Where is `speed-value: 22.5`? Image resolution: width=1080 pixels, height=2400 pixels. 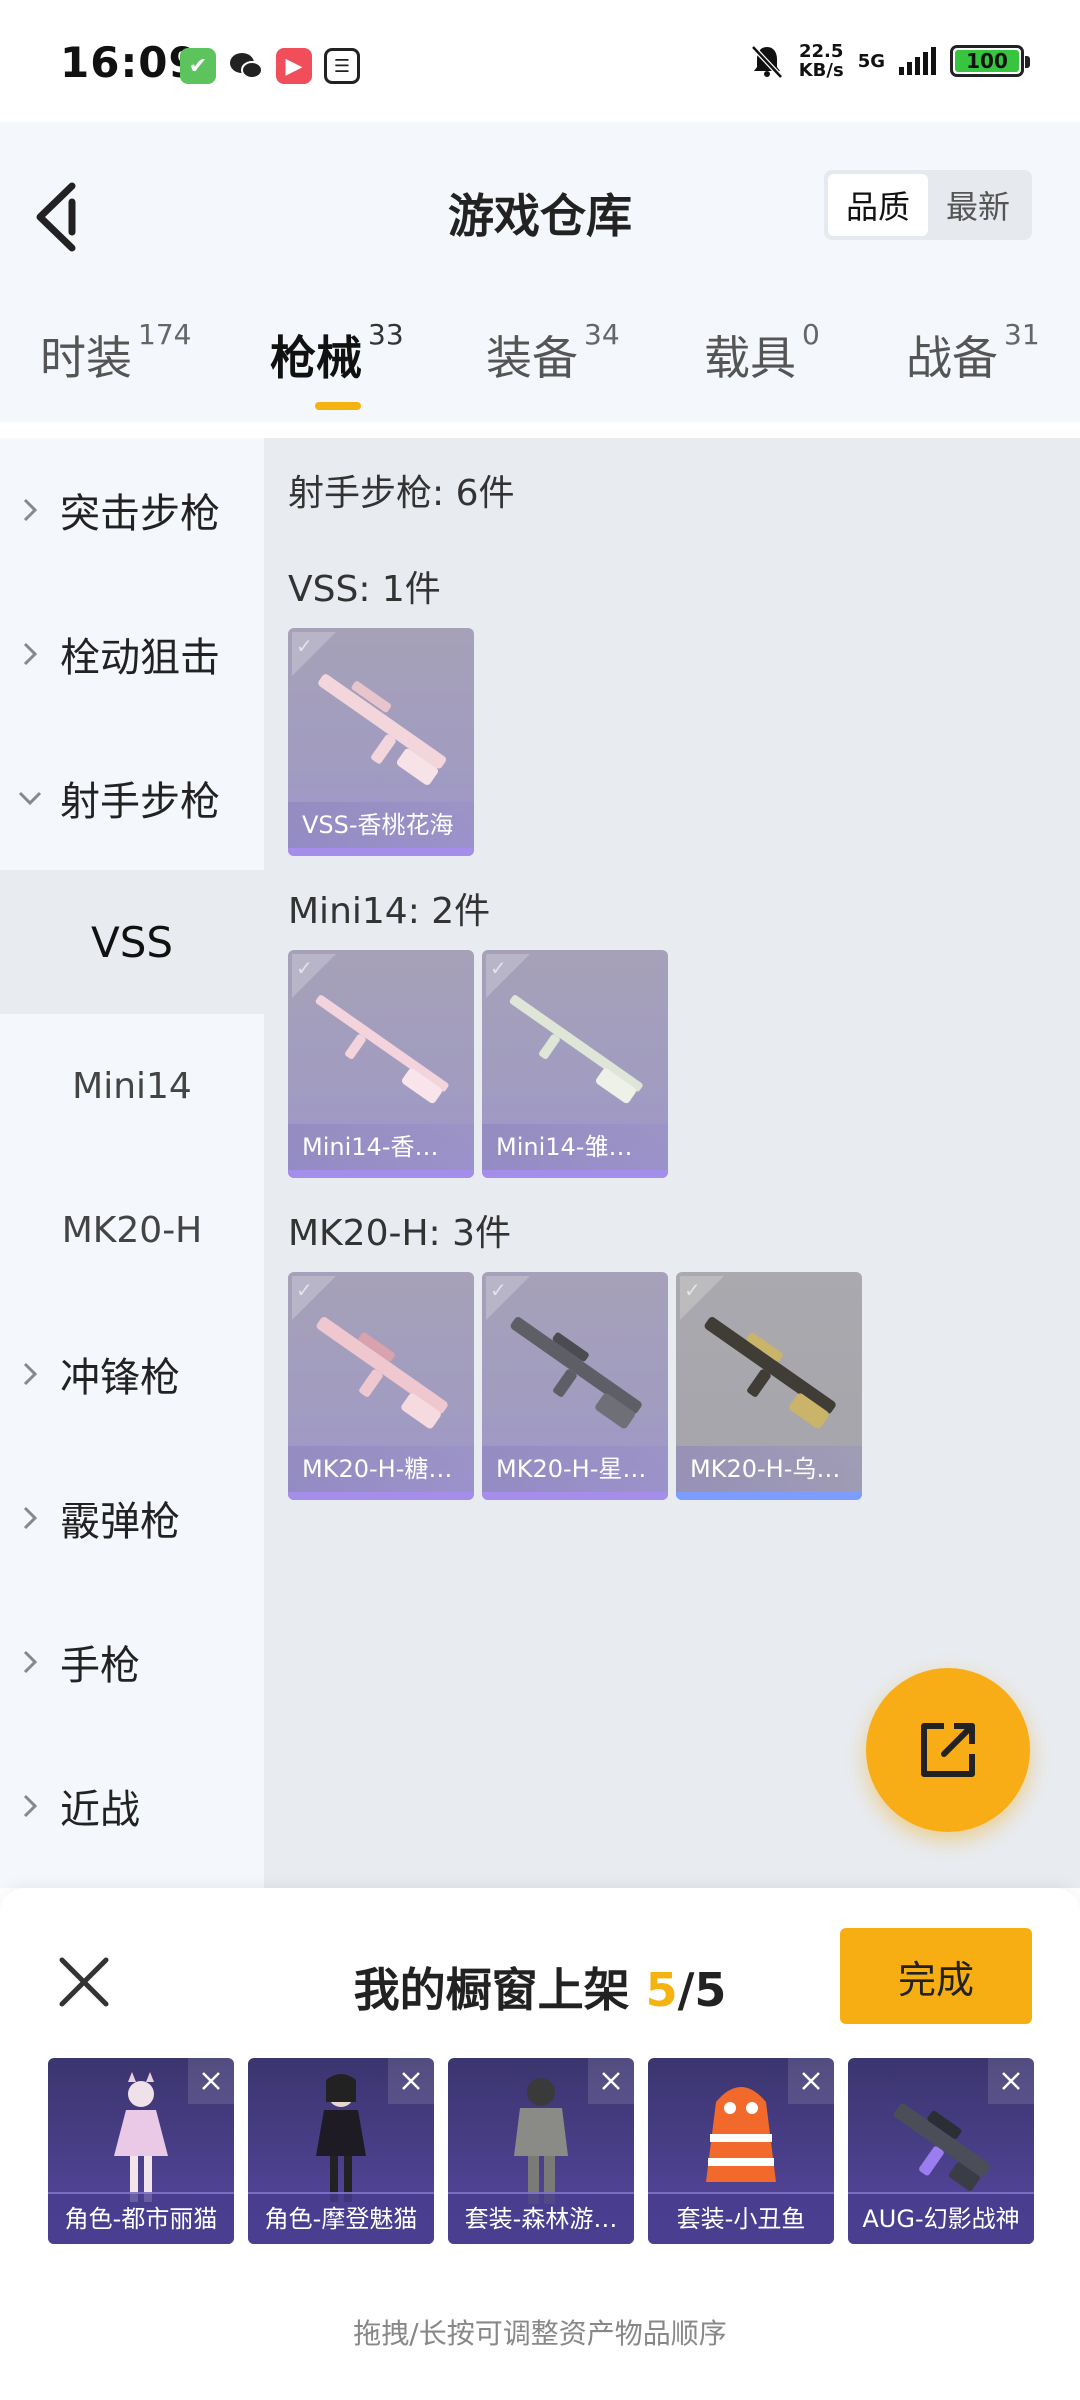
speed-value: 22.5 is located at coordinates (821, 51).